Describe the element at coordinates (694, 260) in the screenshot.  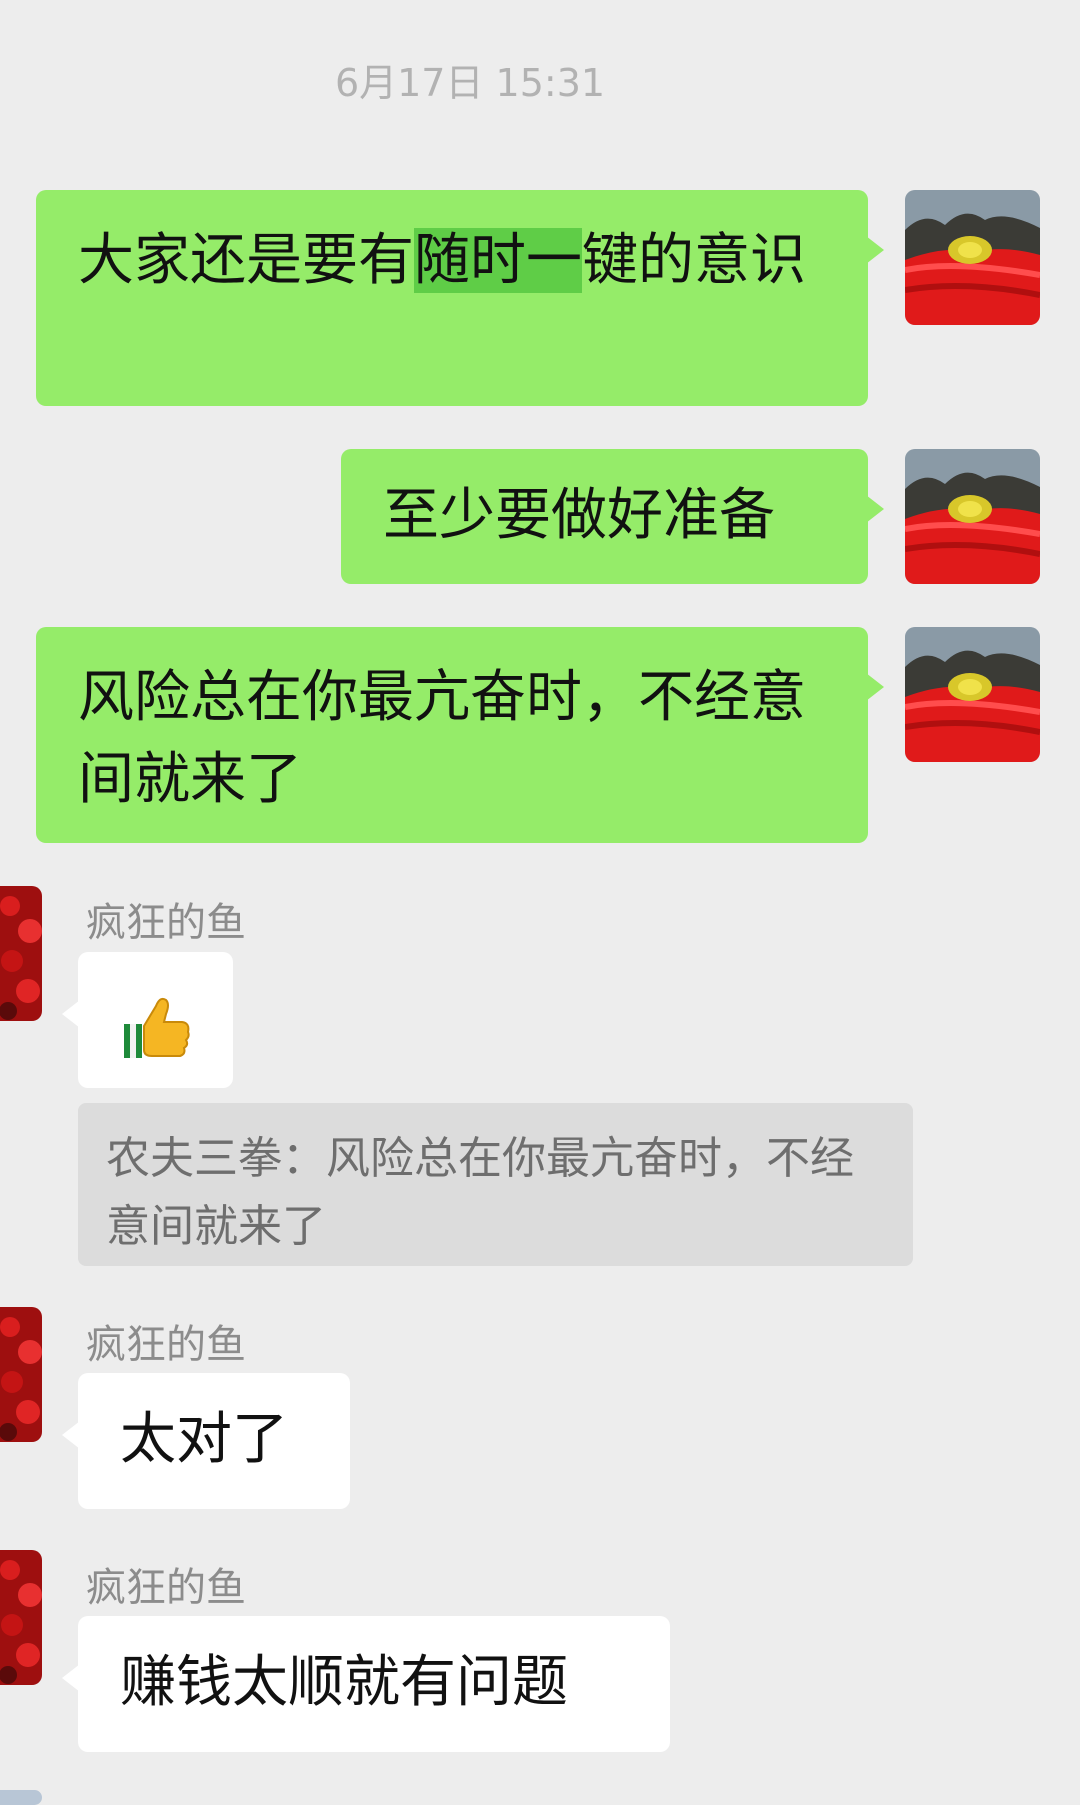
I see `message-text-part: 键的意识` at that location.